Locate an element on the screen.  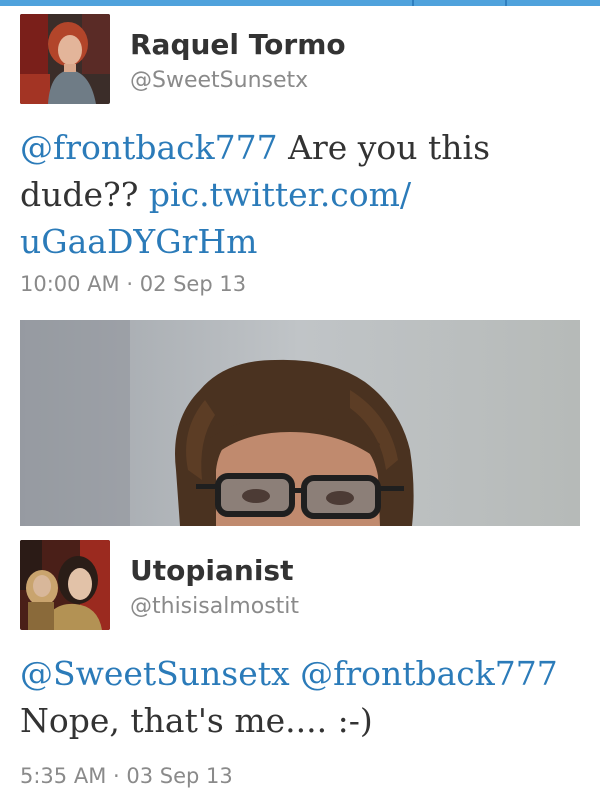
top-accent-bar is located at coordinates (300, 3).